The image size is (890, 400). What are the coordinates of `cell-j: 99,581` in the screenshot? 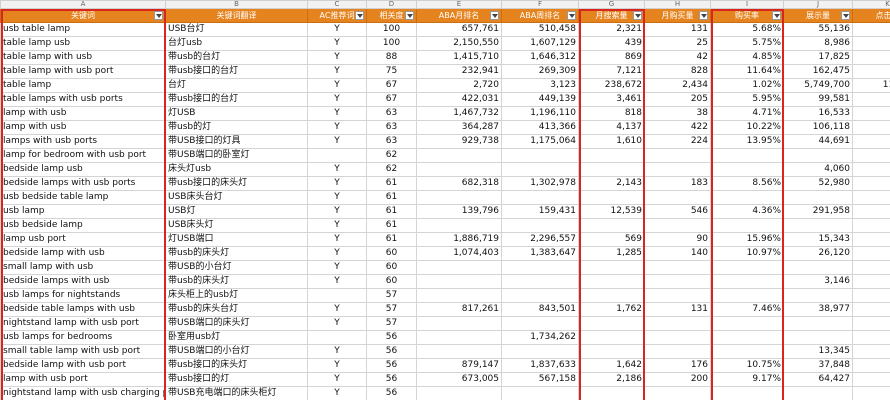 It's located at (818, 99).